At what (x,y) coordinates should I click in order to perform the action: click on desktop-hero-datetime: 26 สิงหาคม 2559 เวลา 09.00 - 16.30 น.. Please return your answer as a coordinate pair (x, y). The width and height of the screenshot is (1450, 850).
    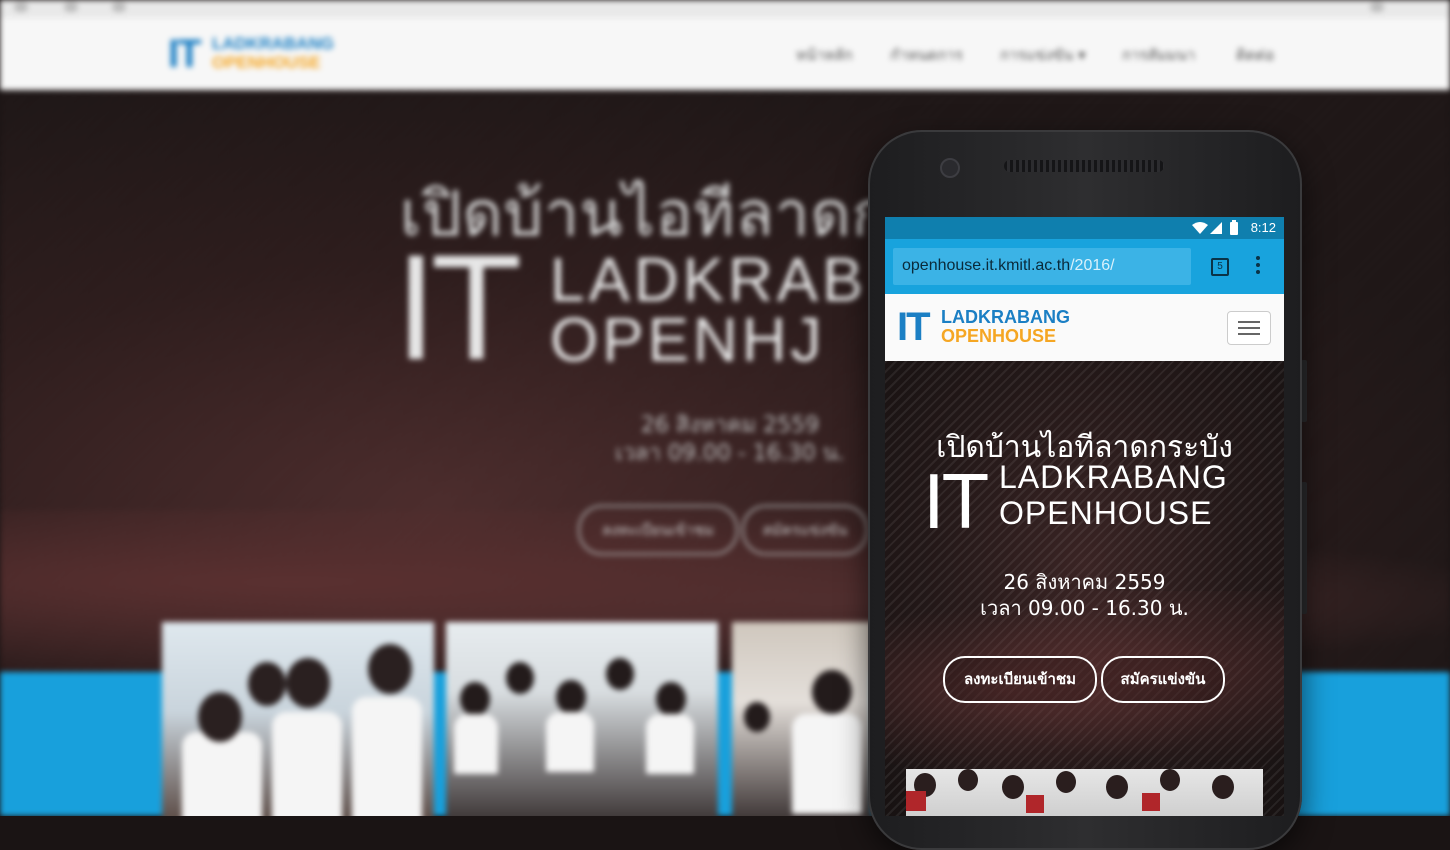
    Looking at the image, I should click on (730, 440).